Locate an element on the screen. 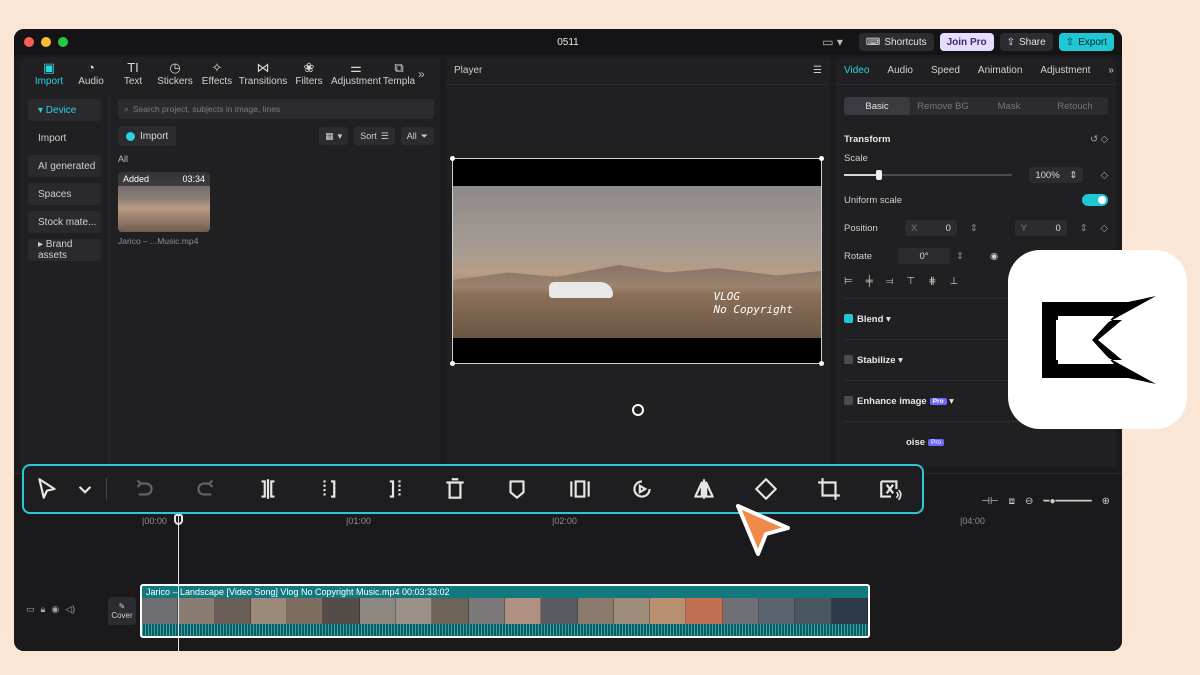  playhead is located at coordinates (178, 582).